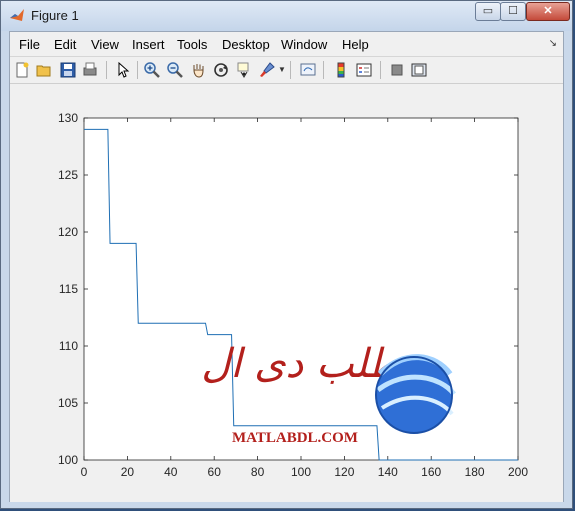  What do you see at coordinates (246, 44) in the screenshot?
I see `menu-desktop: Desktop` at bounding box center [246, 44].